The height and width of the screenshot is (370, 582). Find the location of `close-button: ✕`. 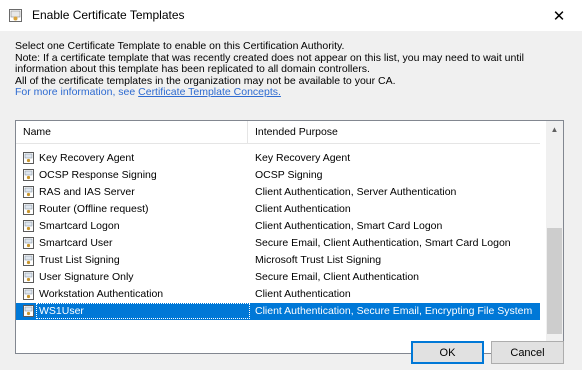

close-button: ✕ is located at coordinates (559, 15).